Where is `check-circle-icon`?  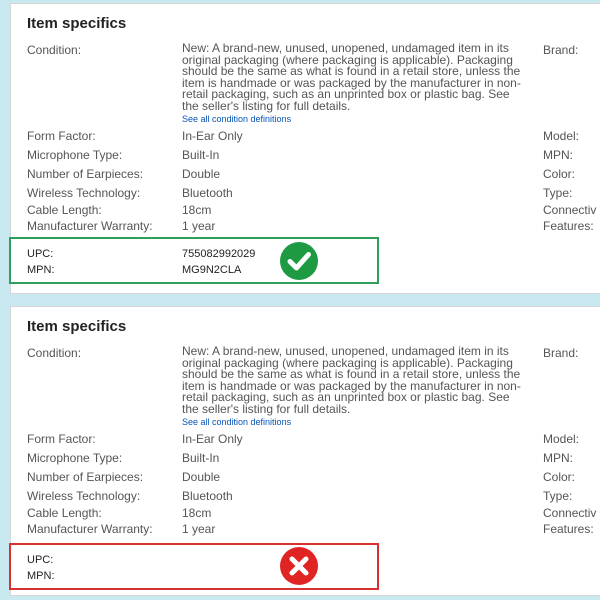 check-circle-icon is located at coordinates (299, 261).